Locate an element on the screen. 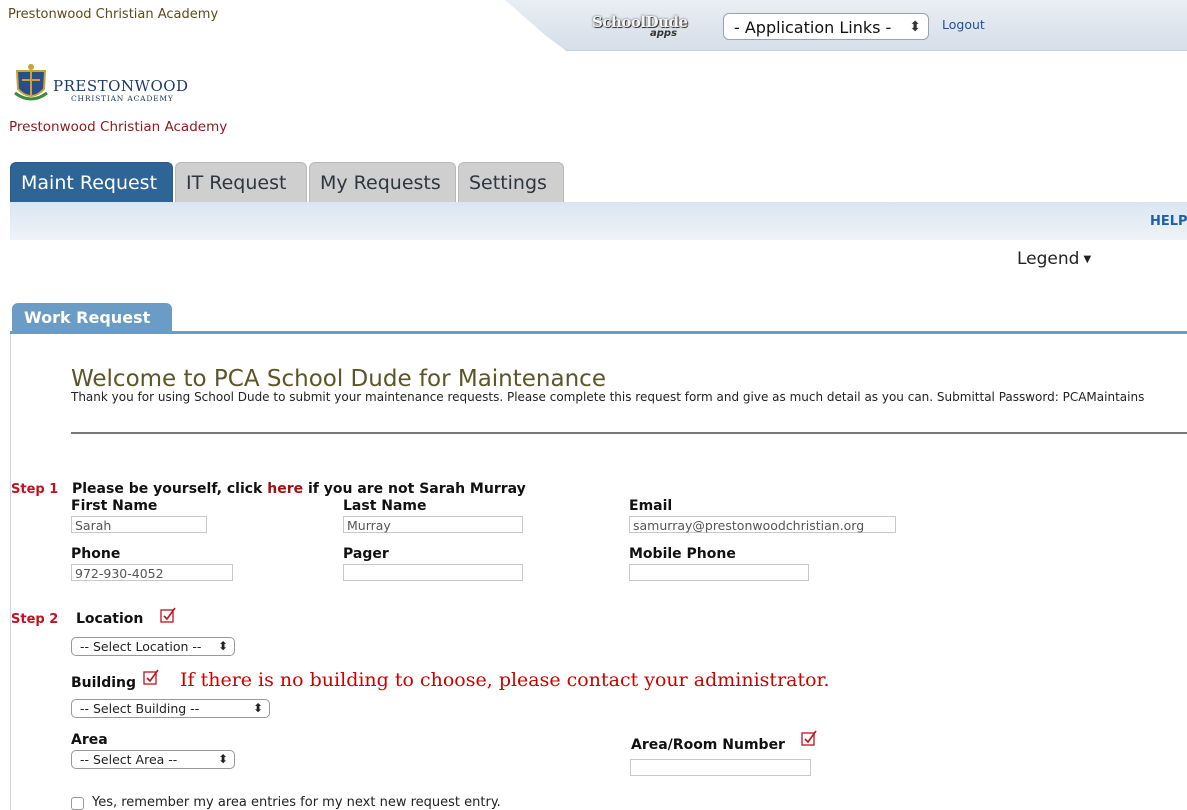 The width and height of the screenshot is (1187, 810). logout-link: Logout is located at coordinates (963, 24).